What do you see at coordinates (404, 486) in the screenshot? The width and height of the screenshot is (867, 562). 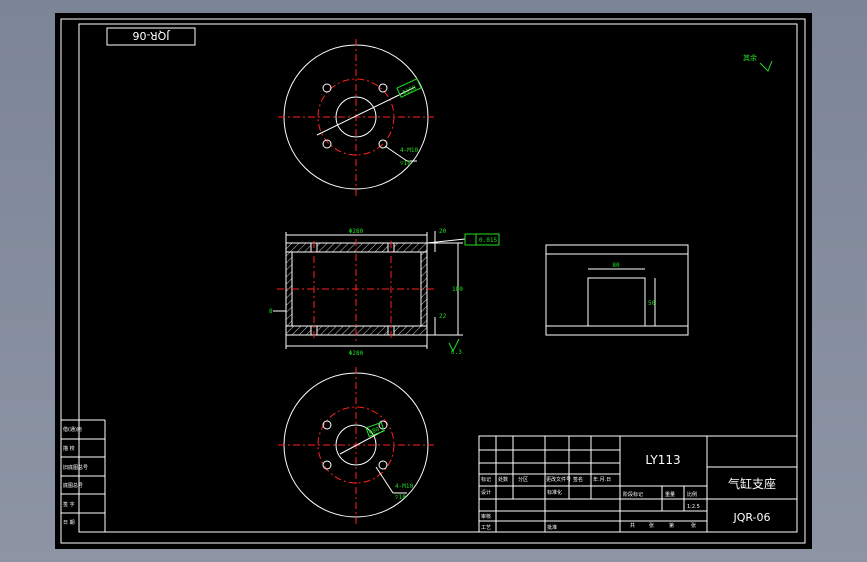 I see `bottom-holes-label: 4-M10` at bounding box center [404, 486].